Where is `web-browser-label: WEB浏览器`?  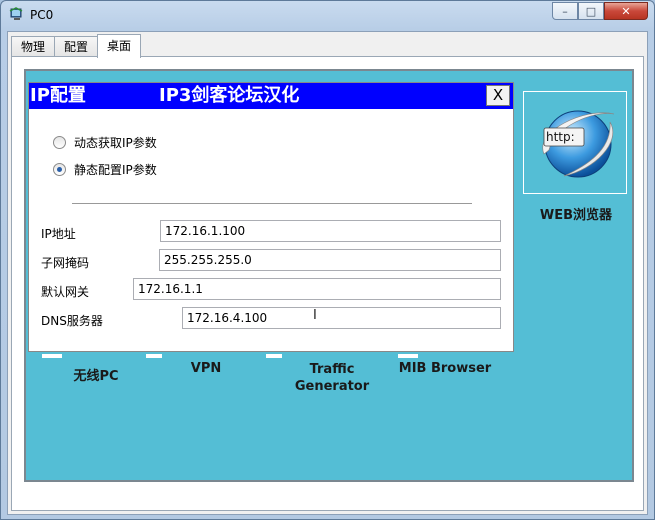 web-browser-label: WEB浏览器 is located at coordinates (576, 213).